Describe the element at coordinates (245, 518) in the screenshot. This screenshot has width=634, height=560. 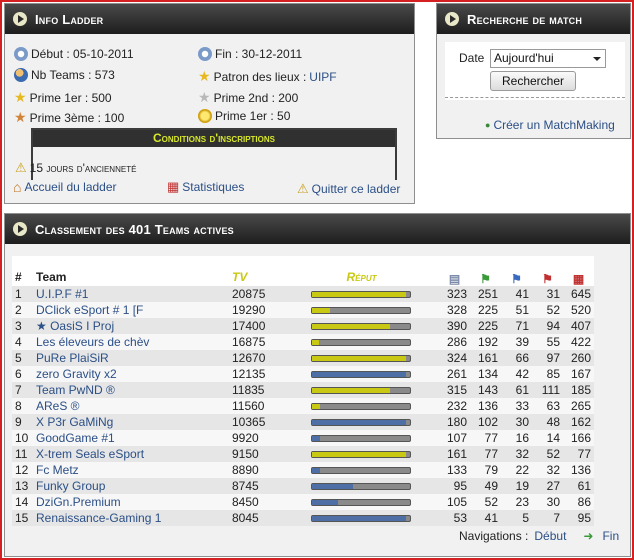
I see `tv-cell: 8045` at that location.